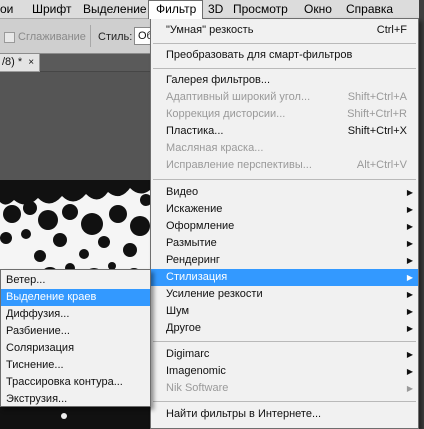  What do you see at coordinates (175, 9) in the screenshot?
I see `menu-filter: Фильтр` at bounding box center [175, 9].